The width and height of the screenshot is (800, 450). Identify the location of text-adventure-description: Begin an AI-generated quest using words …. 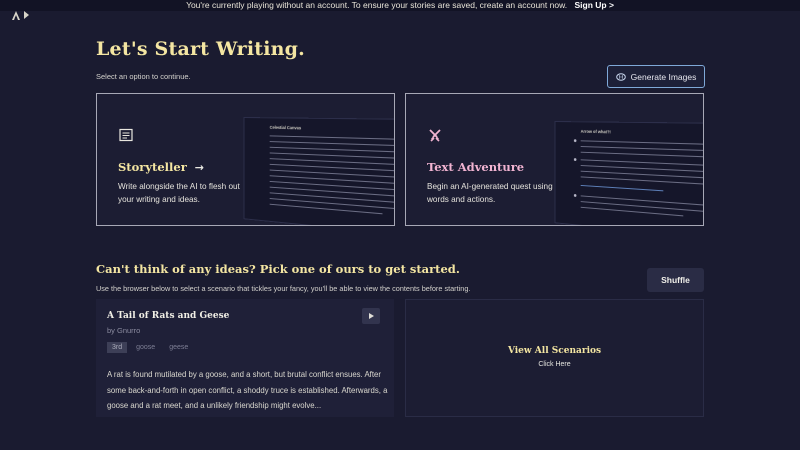
(490, 193).